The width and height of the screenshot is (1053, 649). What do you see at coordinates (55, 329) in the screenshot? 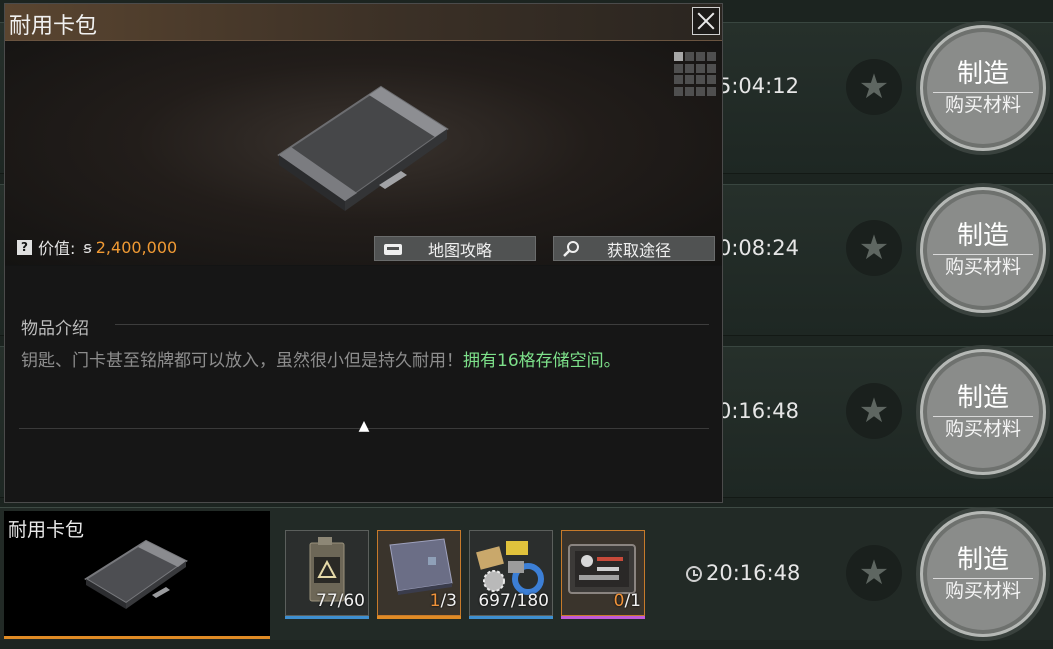
I see `description-header: 物品介绍` at bounding box center [55, 329].